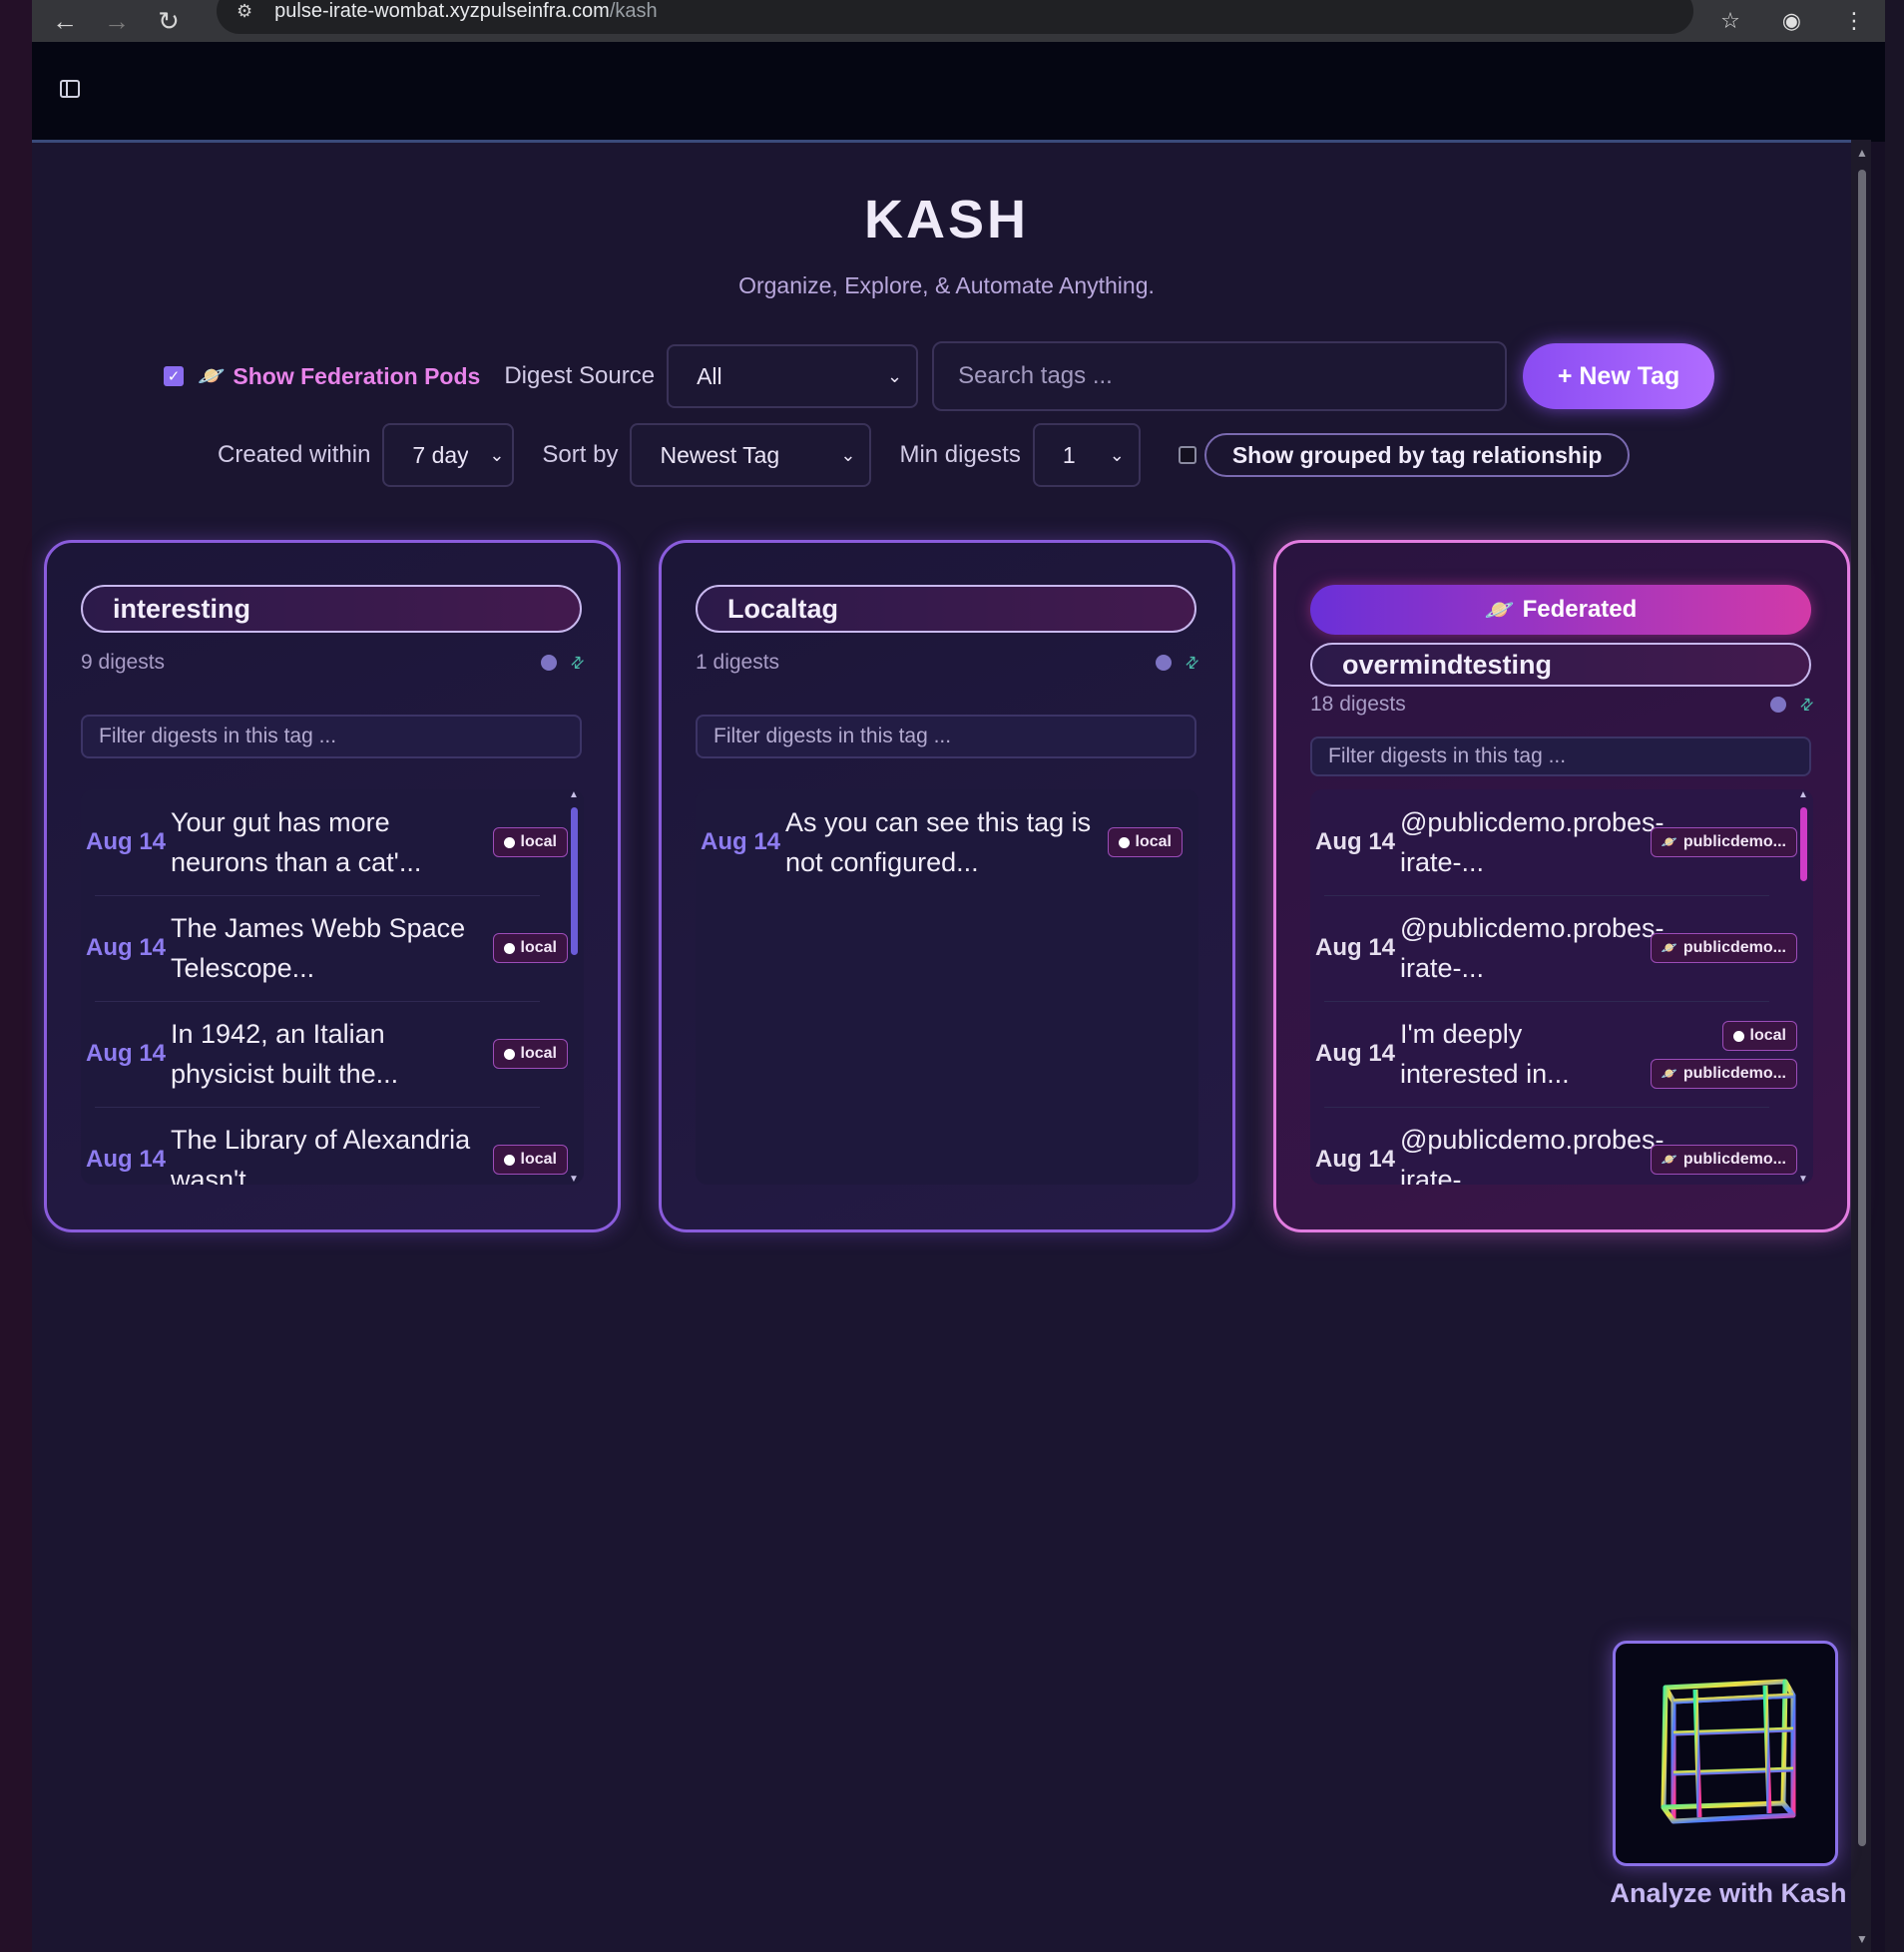 The image size is (1904, 1952). I want to click on desktop-edge, so click(16, 976).